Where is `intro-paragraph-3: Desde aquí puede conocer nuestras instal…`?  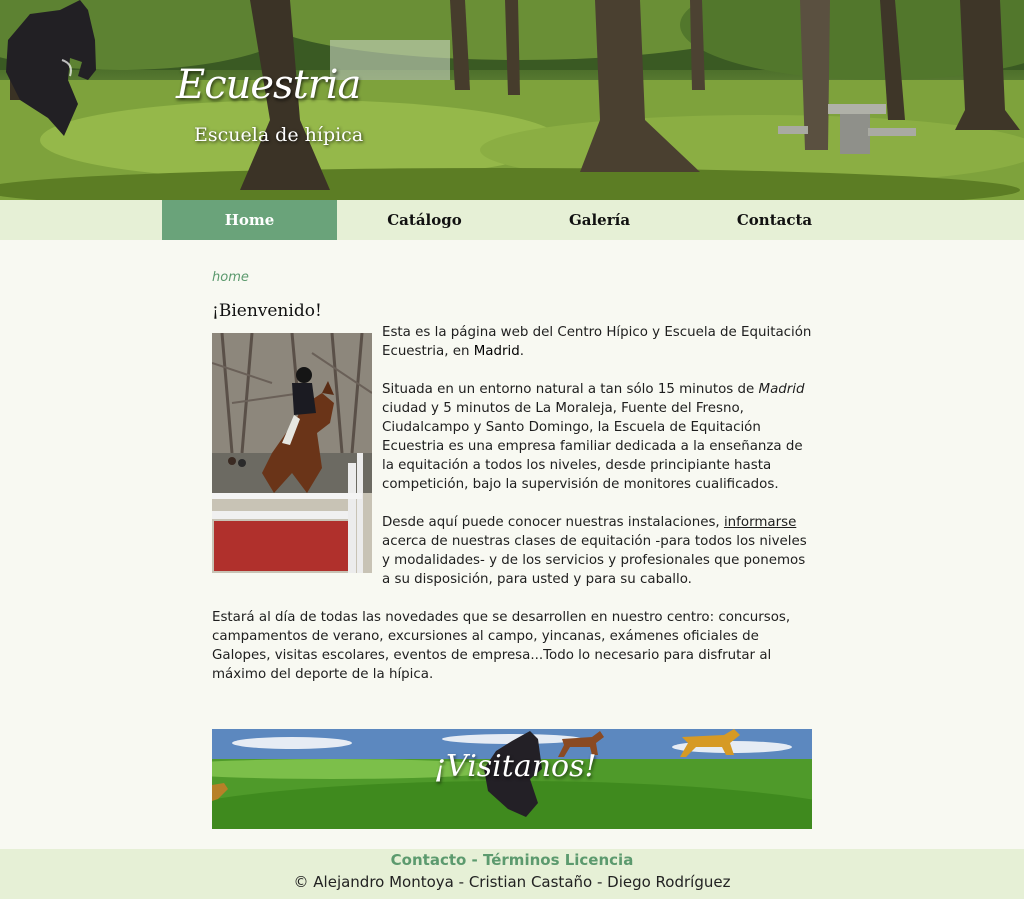 intro-paragraph-3: Desde aquí puede conocer nuestras instal… is located at coordinates (598, 551).